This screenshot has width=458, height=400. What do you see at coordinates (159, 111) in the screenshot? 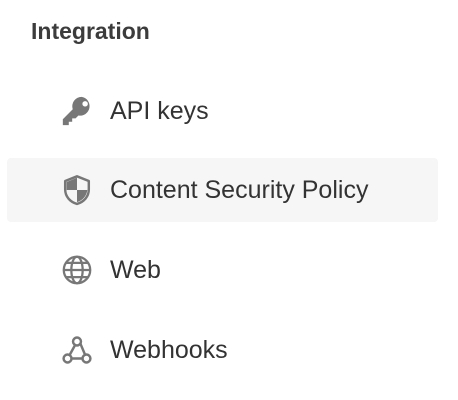
I see `nav-item-label: API keys` at bounding box center [159, 111].